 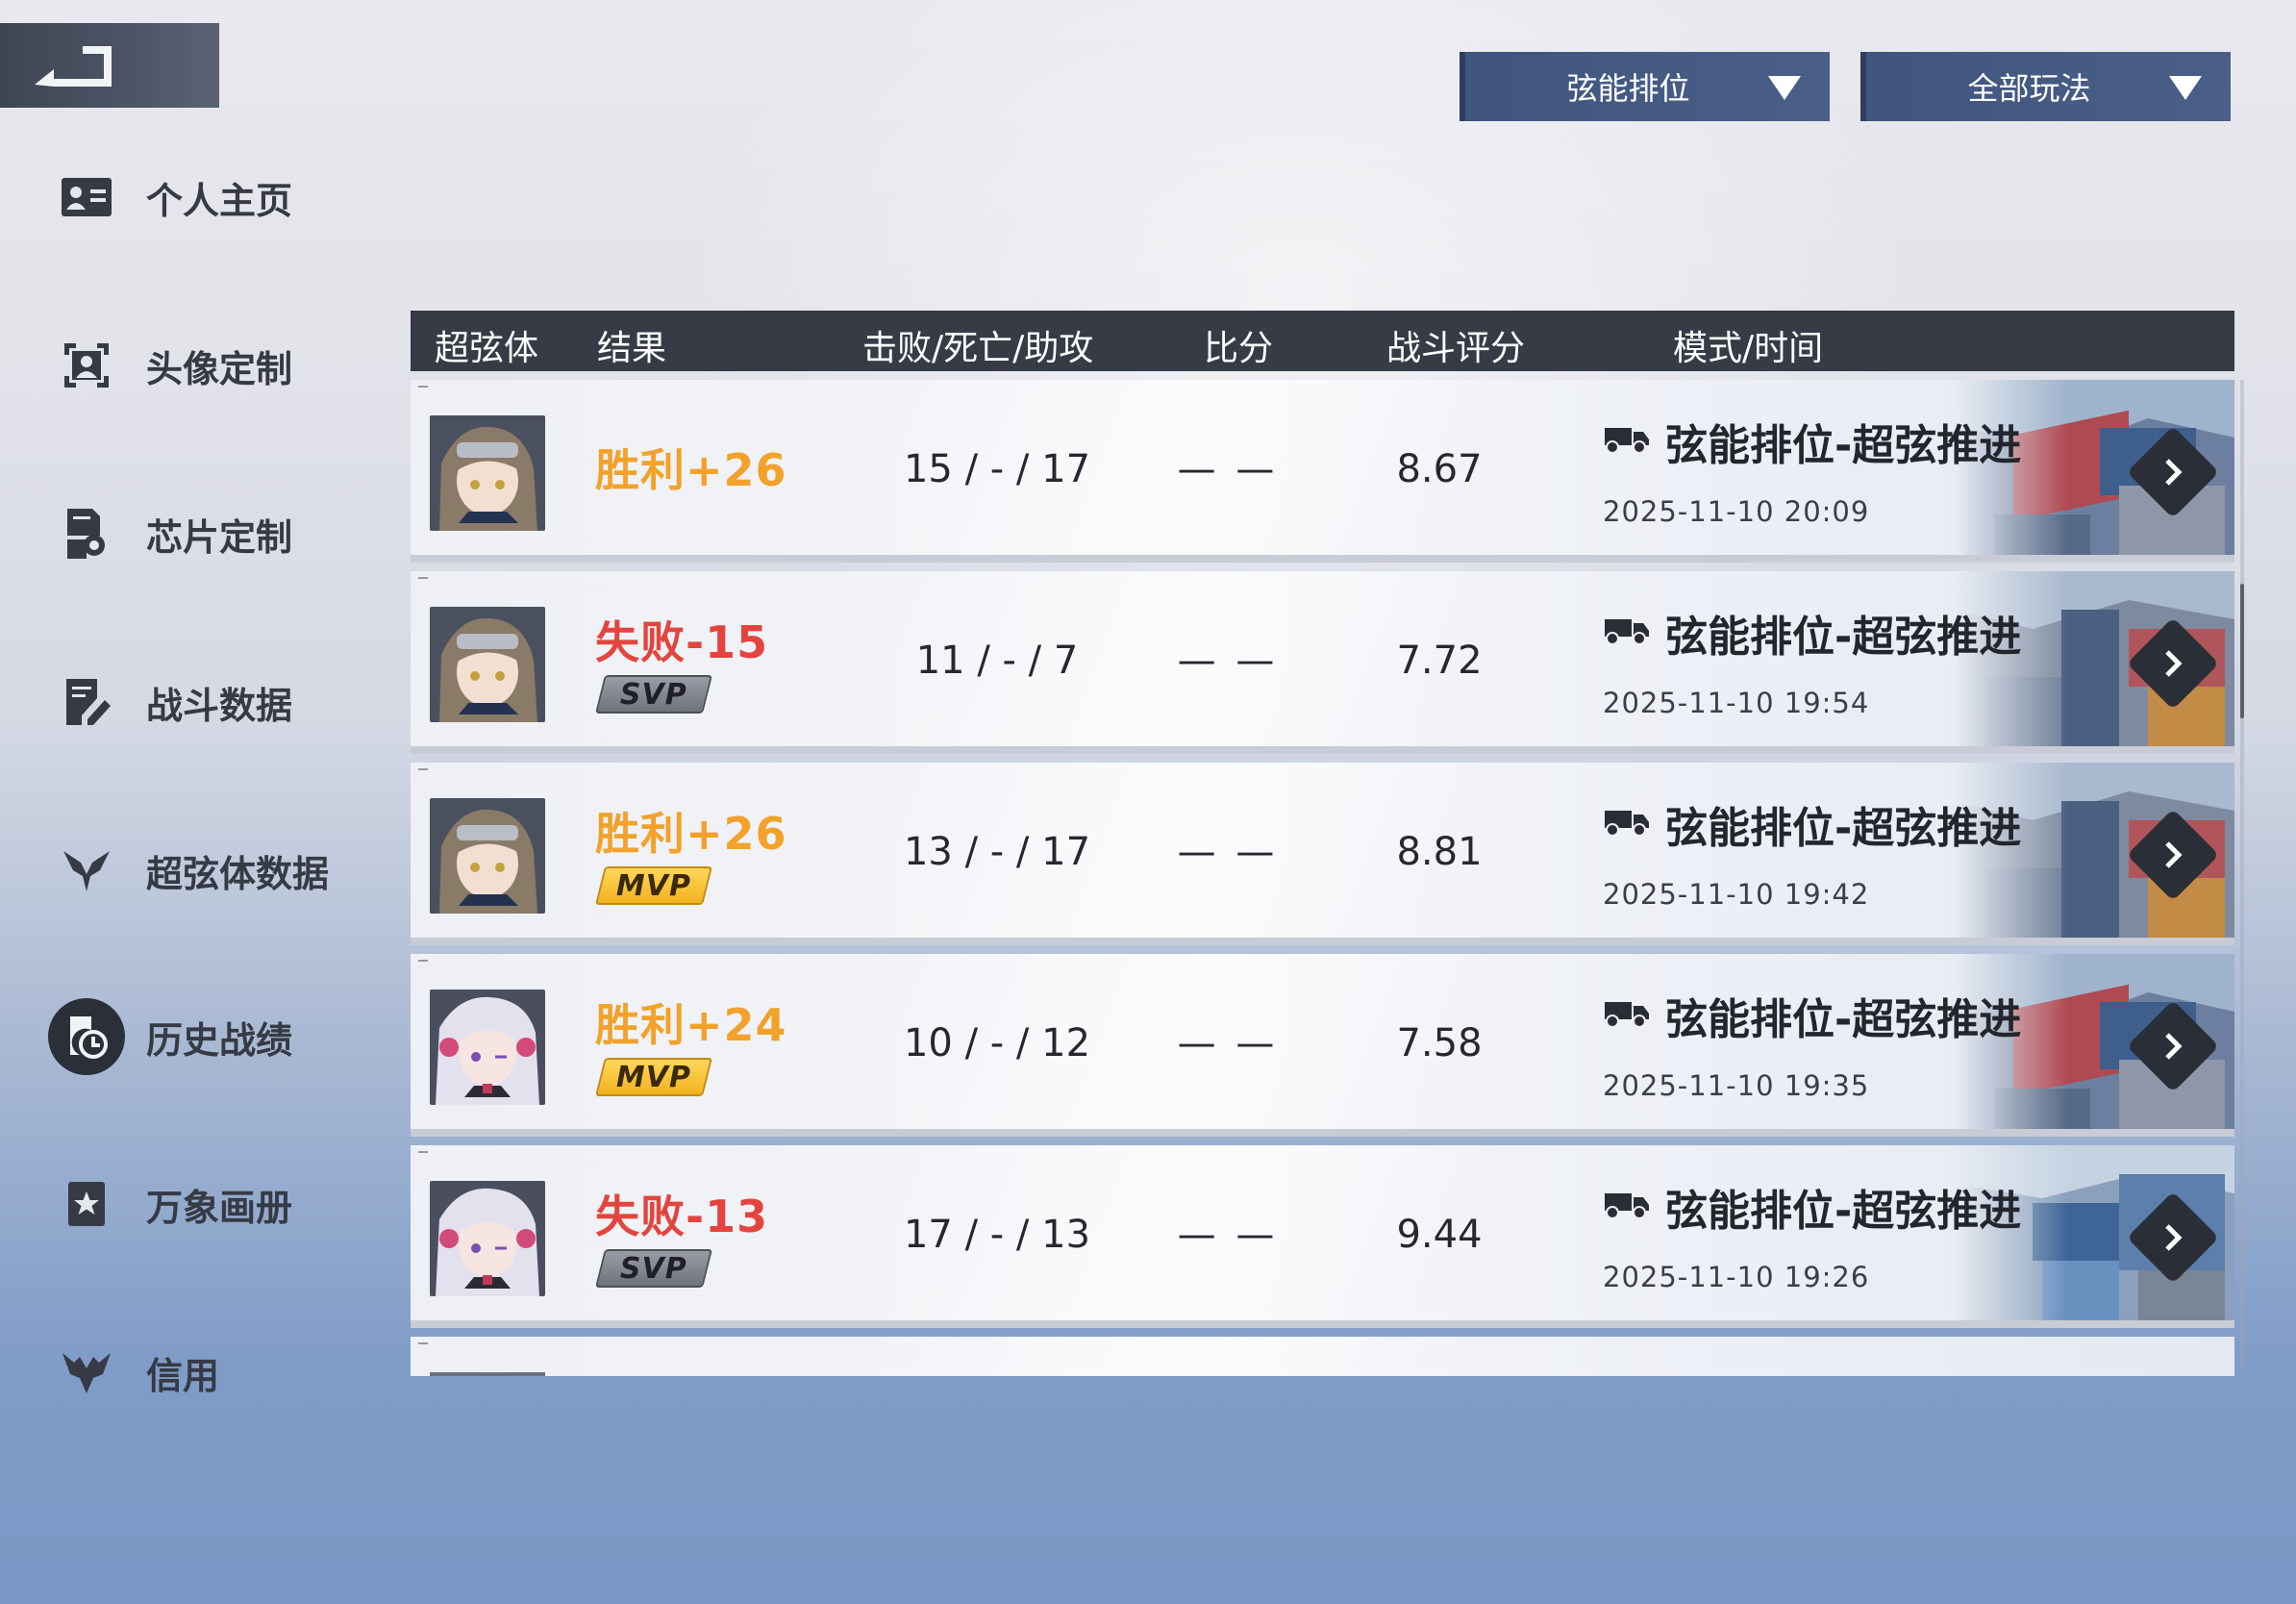 I want to click on match-time: 2025-11-10 19:54, so click(x=1736, y=703).